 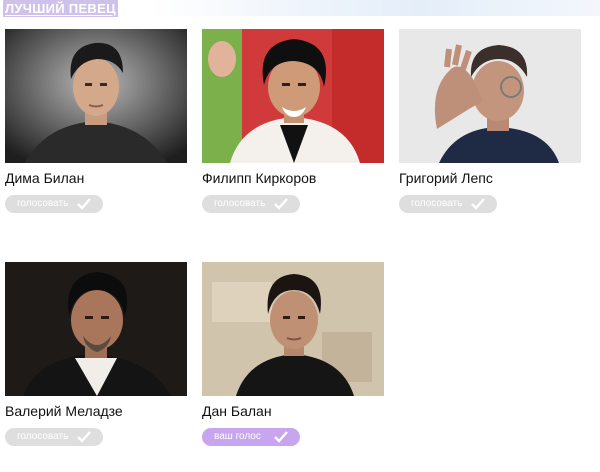 I want to click on candidate-name: Валерий Меладзе, so click(x=64, y=411).